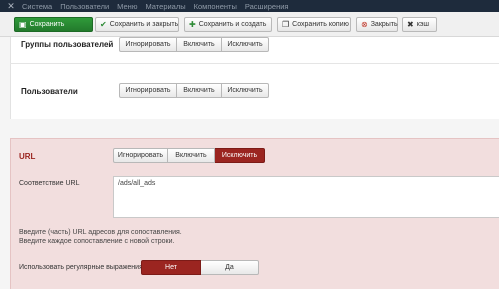  I want to click on users-exclude-option: Исключить, so click(245, 90).